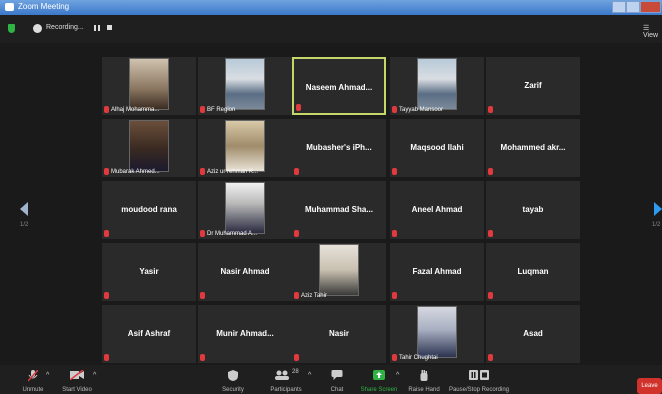 The width and height of the screenshot is (662, 394). I want to click on pause-recording-icon, so click(97, 28).